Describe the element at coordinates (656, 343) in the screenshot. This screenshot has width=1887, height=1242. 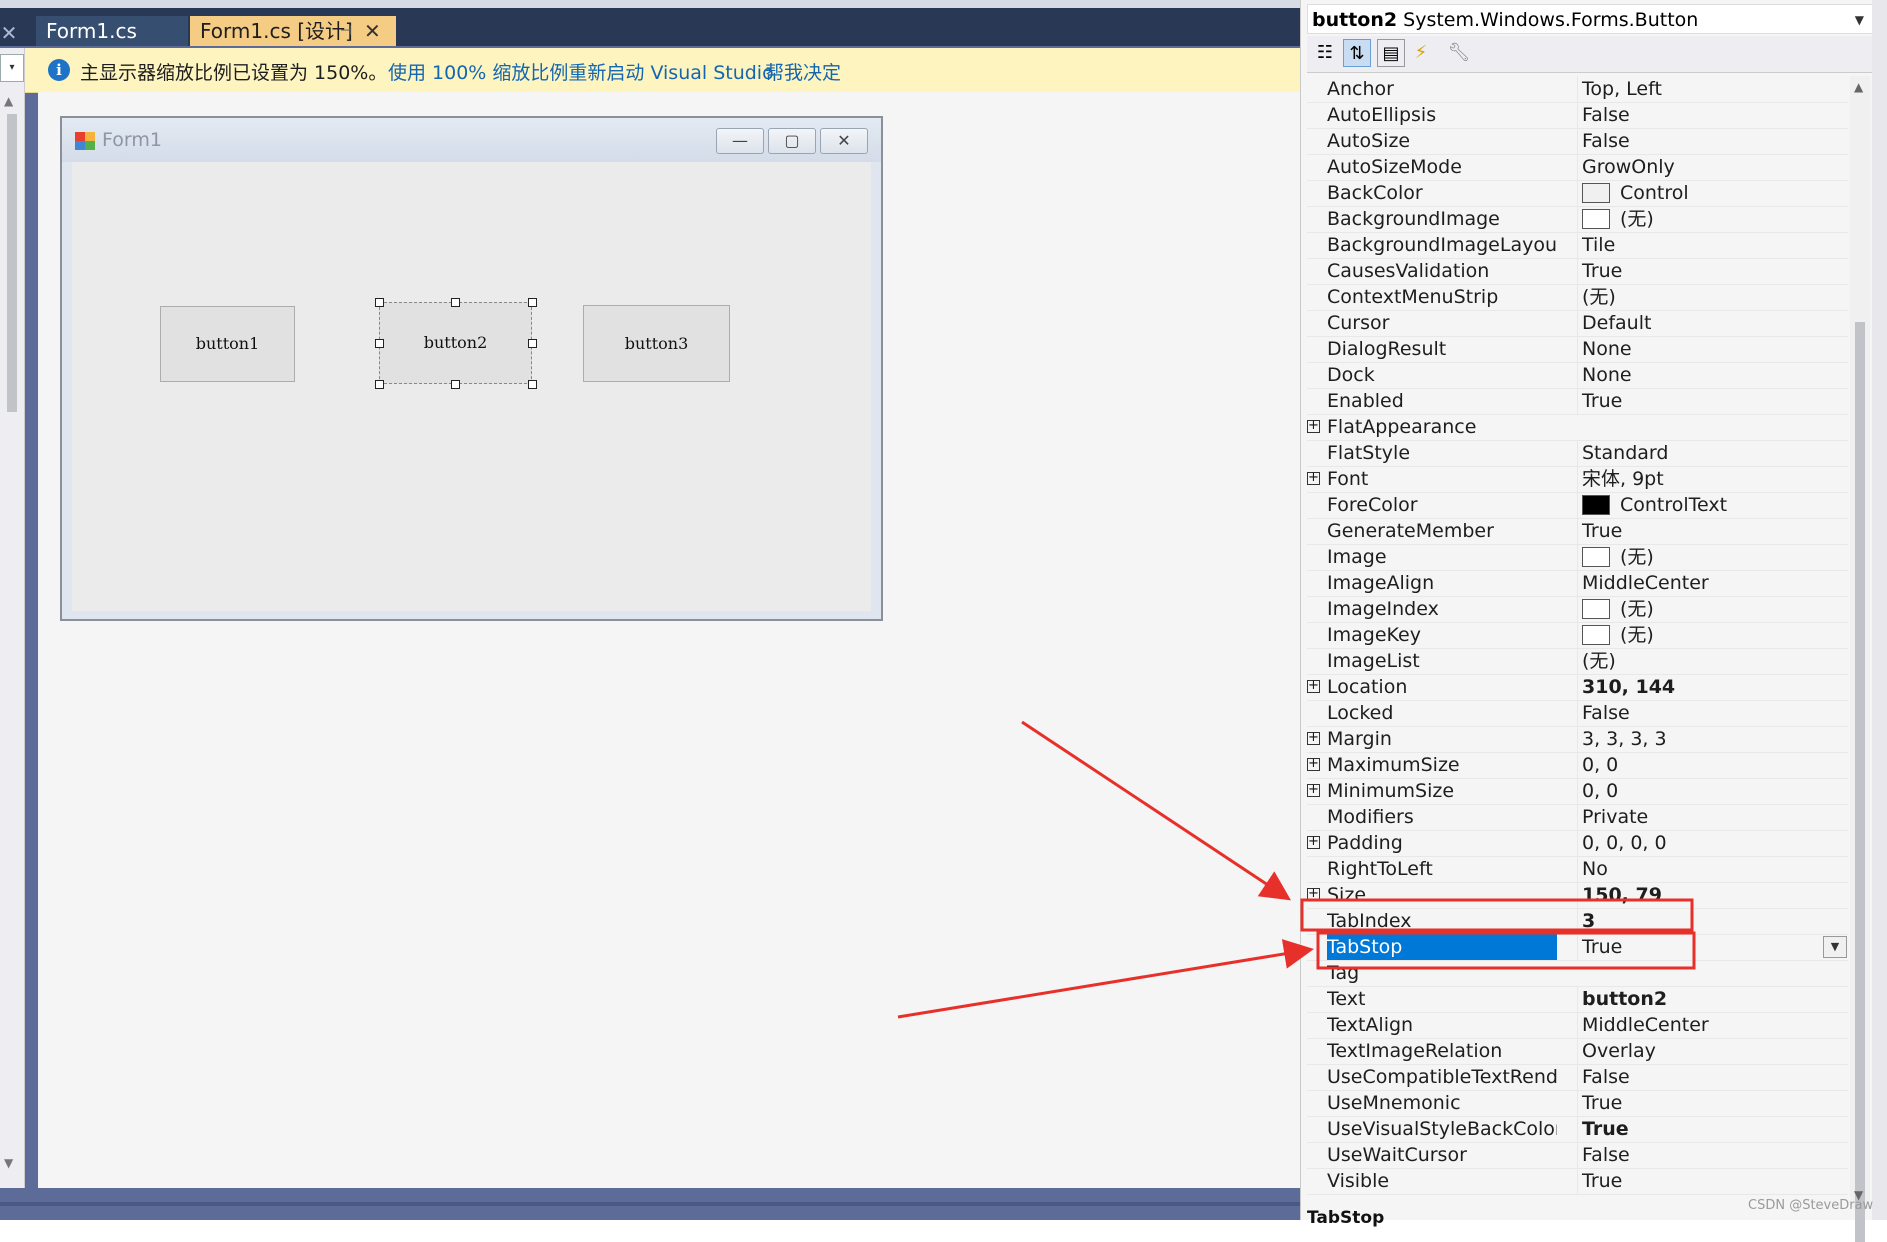
I see `button3-control: button3` at that location.